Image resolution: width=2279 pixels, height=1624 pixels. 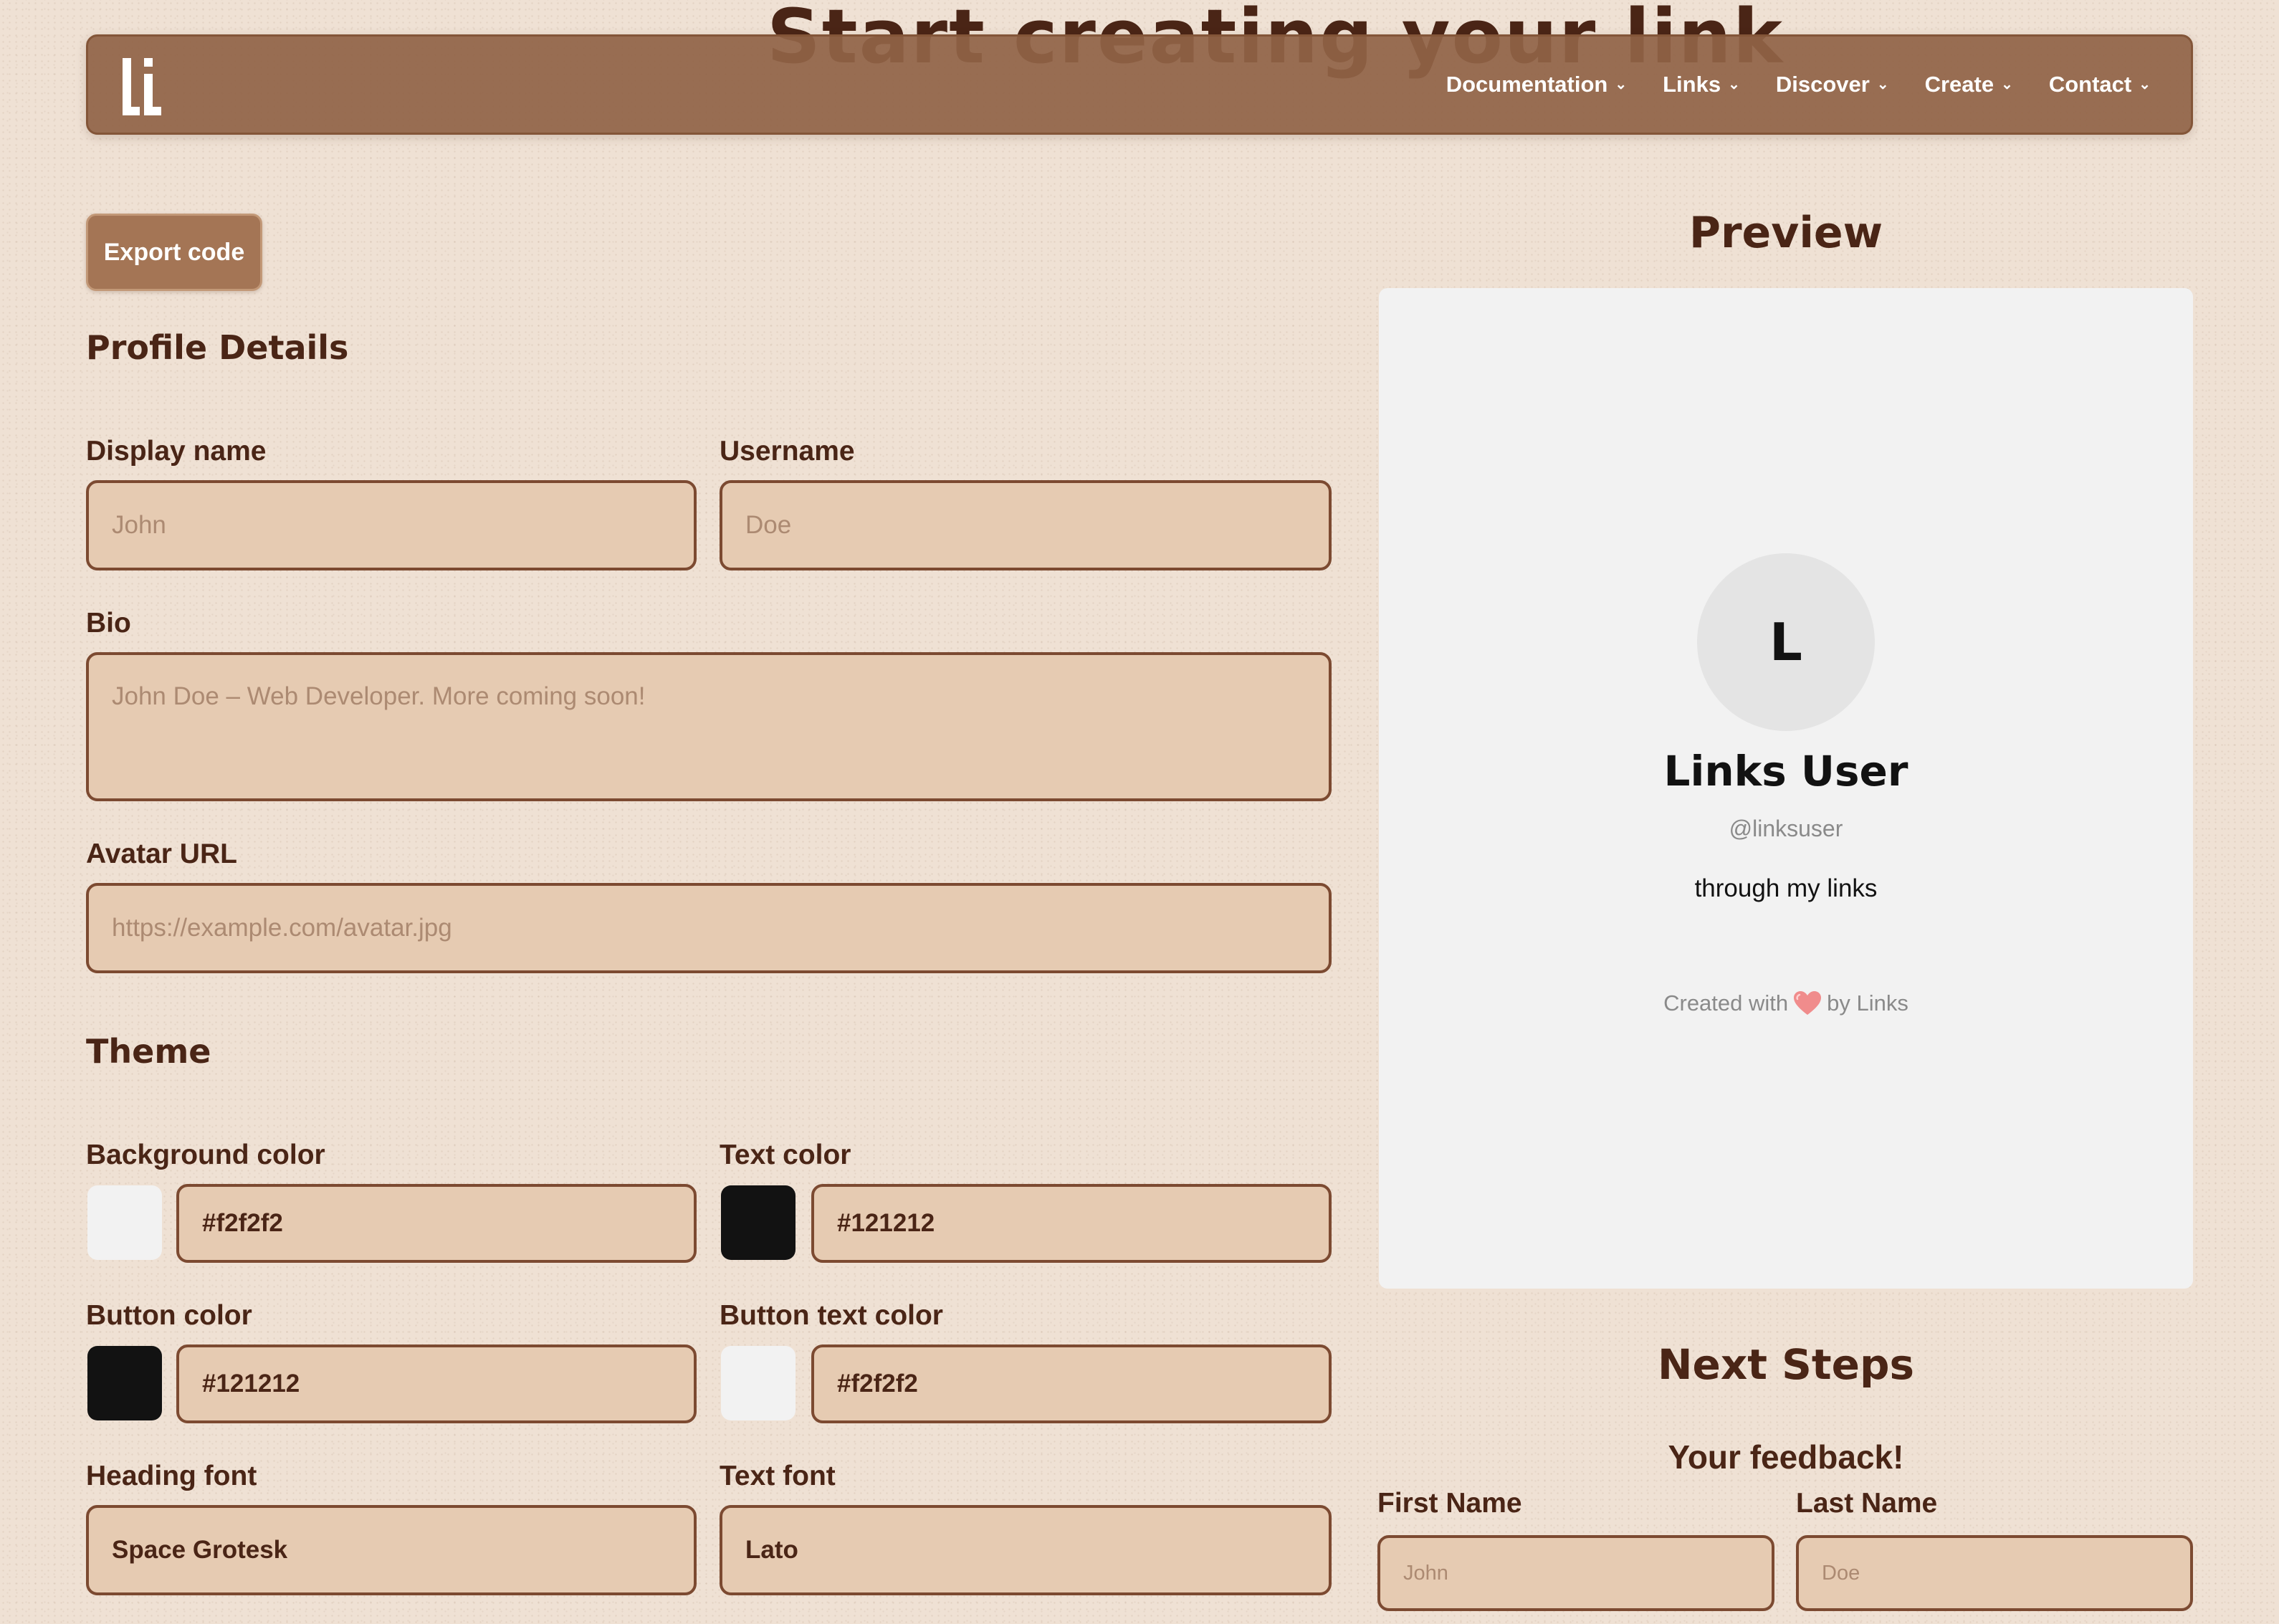 I want to click on footer-suffix: by Links, so click(x=1867, y=1003).